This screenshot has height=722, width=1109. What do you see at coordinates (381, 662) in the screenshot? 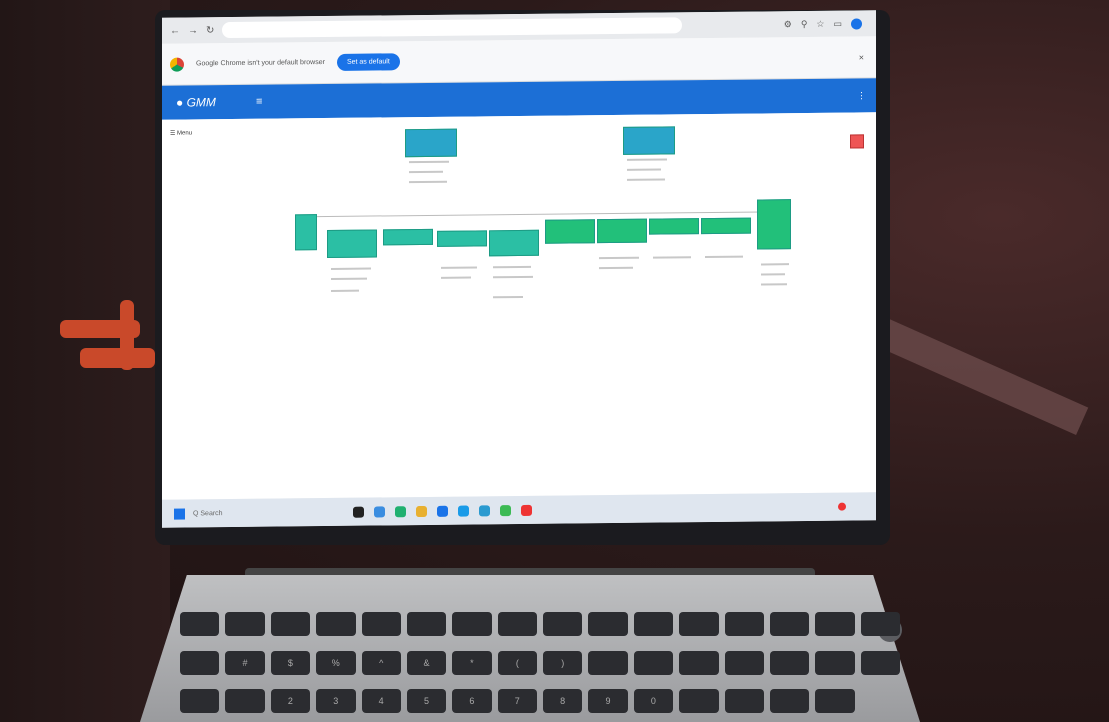
I see `keyboard-key: ^` at bounding box center [381, 662].